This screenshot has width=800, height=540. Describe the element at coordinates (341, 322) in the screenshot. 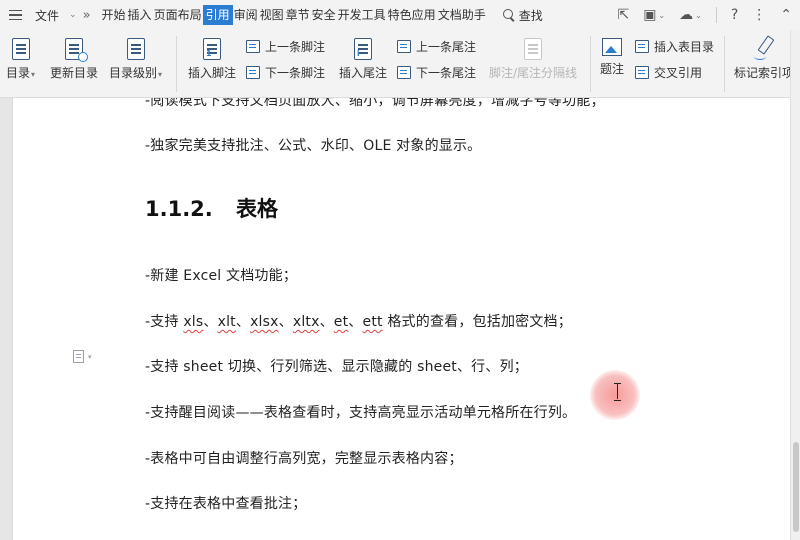

I see `spell-error-word: et` at that location.